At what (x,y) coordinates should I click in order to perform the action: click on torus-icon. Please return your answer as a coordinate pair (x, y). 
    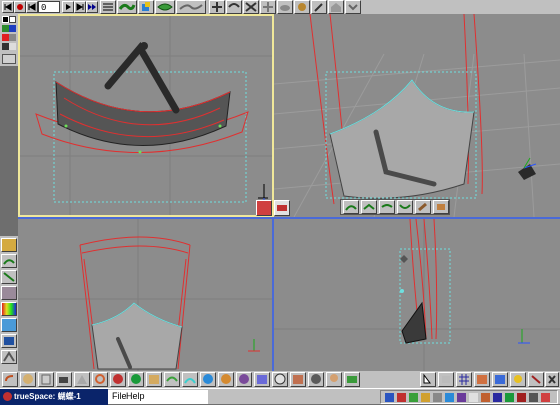
    Looking at the image, I should click on (100, 379).